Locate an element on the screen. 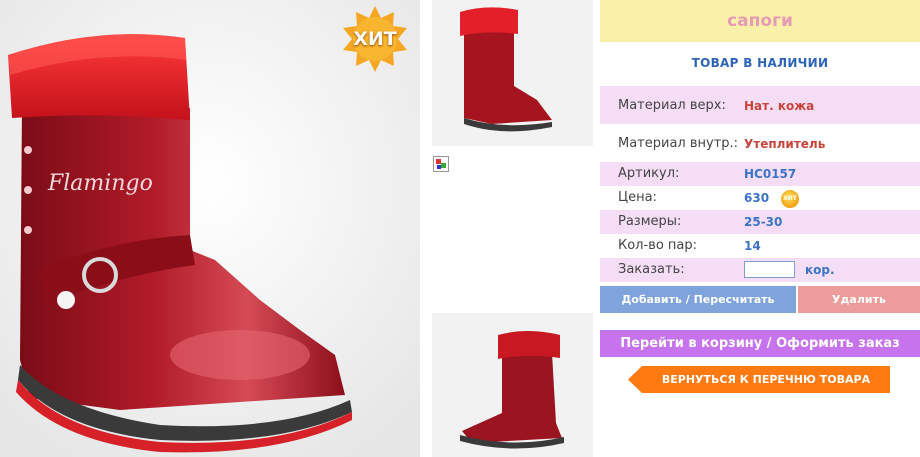 Image resolution: width=920 pixels, height=457 pixels. hit-badge: ХИТ is located at coordinates (375, 39).